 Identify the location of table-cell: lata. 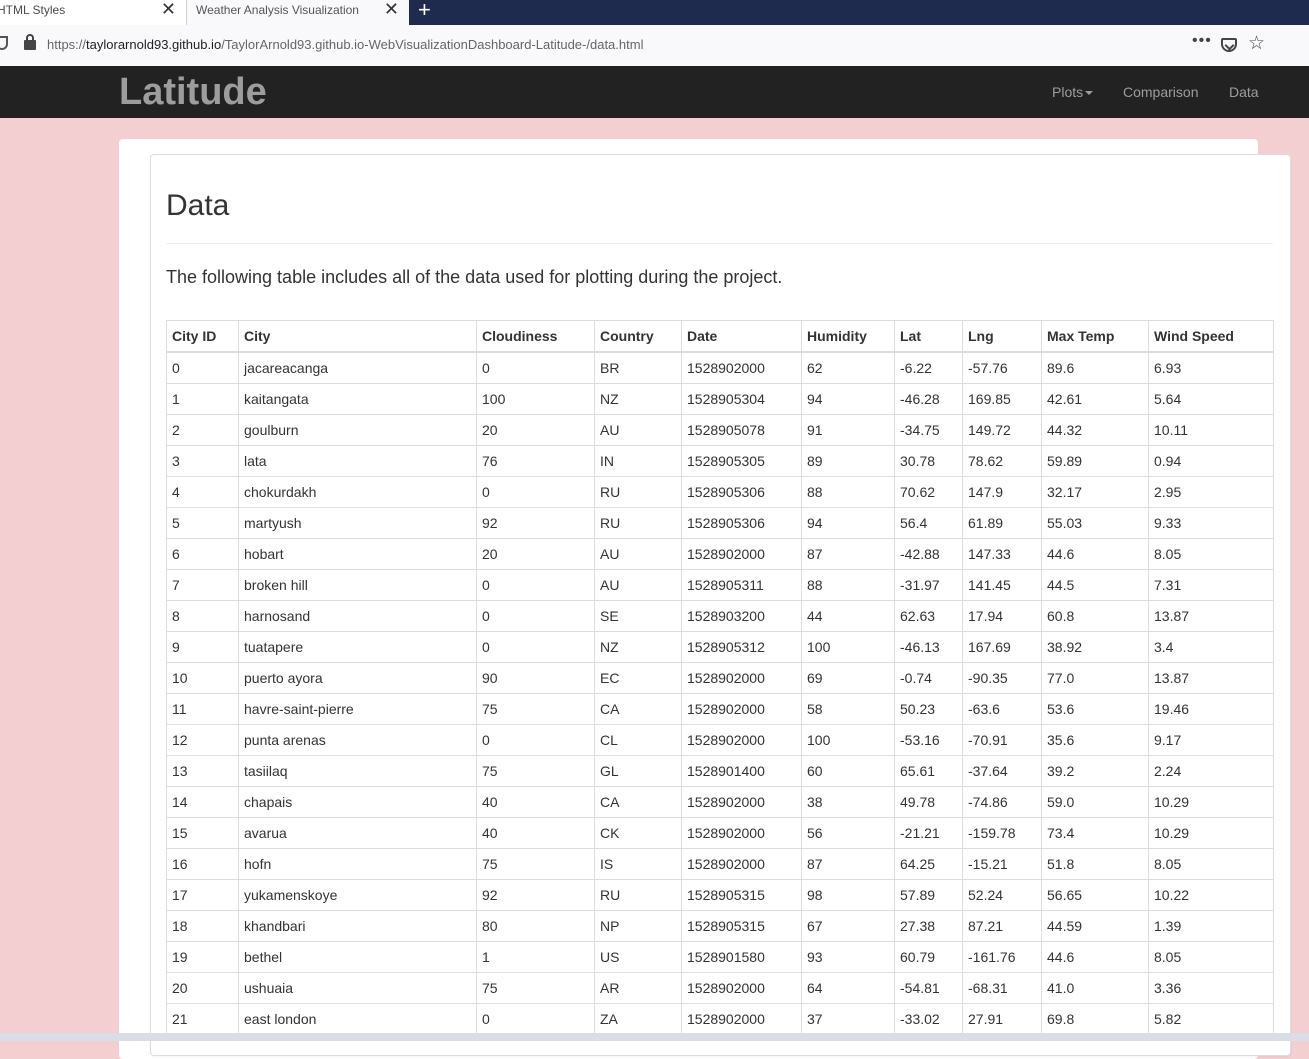
(357, 461).